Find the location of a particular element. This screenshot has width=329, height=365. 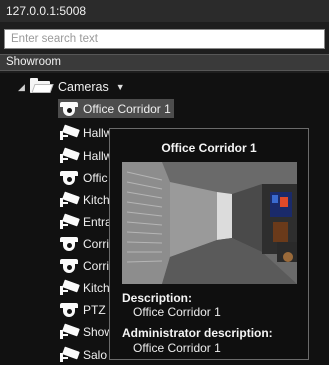

folder-label: Cameras is located at coordinates (83, 87).